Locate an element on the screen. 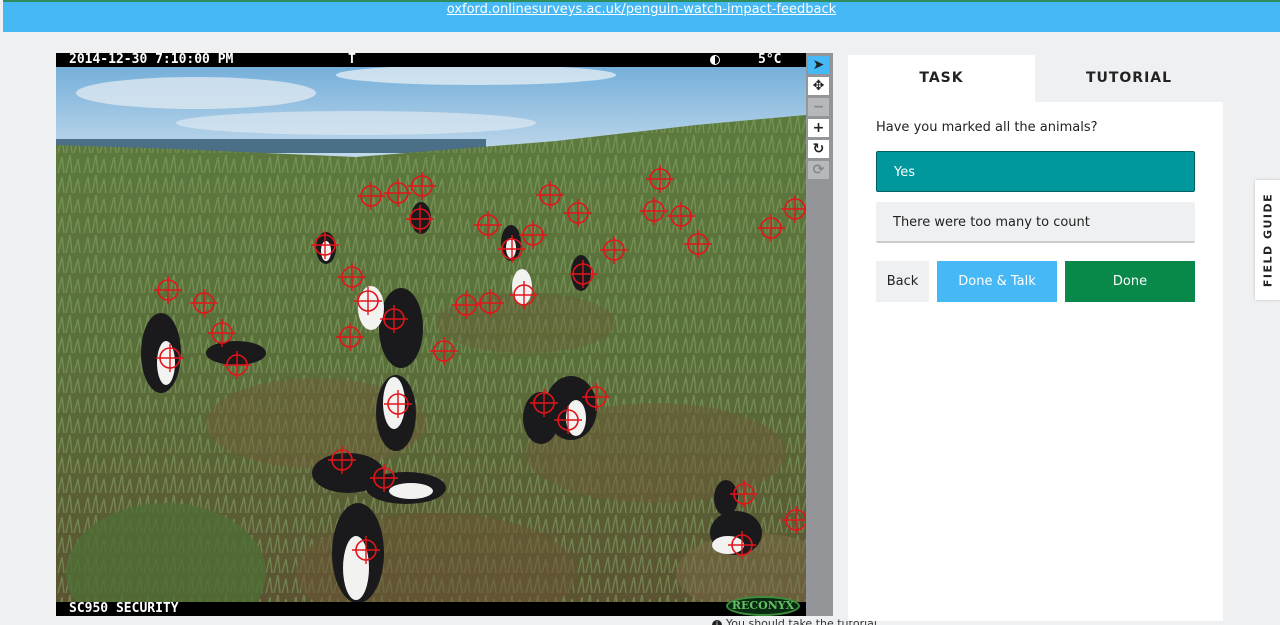  task-question: Have you marked all the animals? is located at coordinates (987, 127).